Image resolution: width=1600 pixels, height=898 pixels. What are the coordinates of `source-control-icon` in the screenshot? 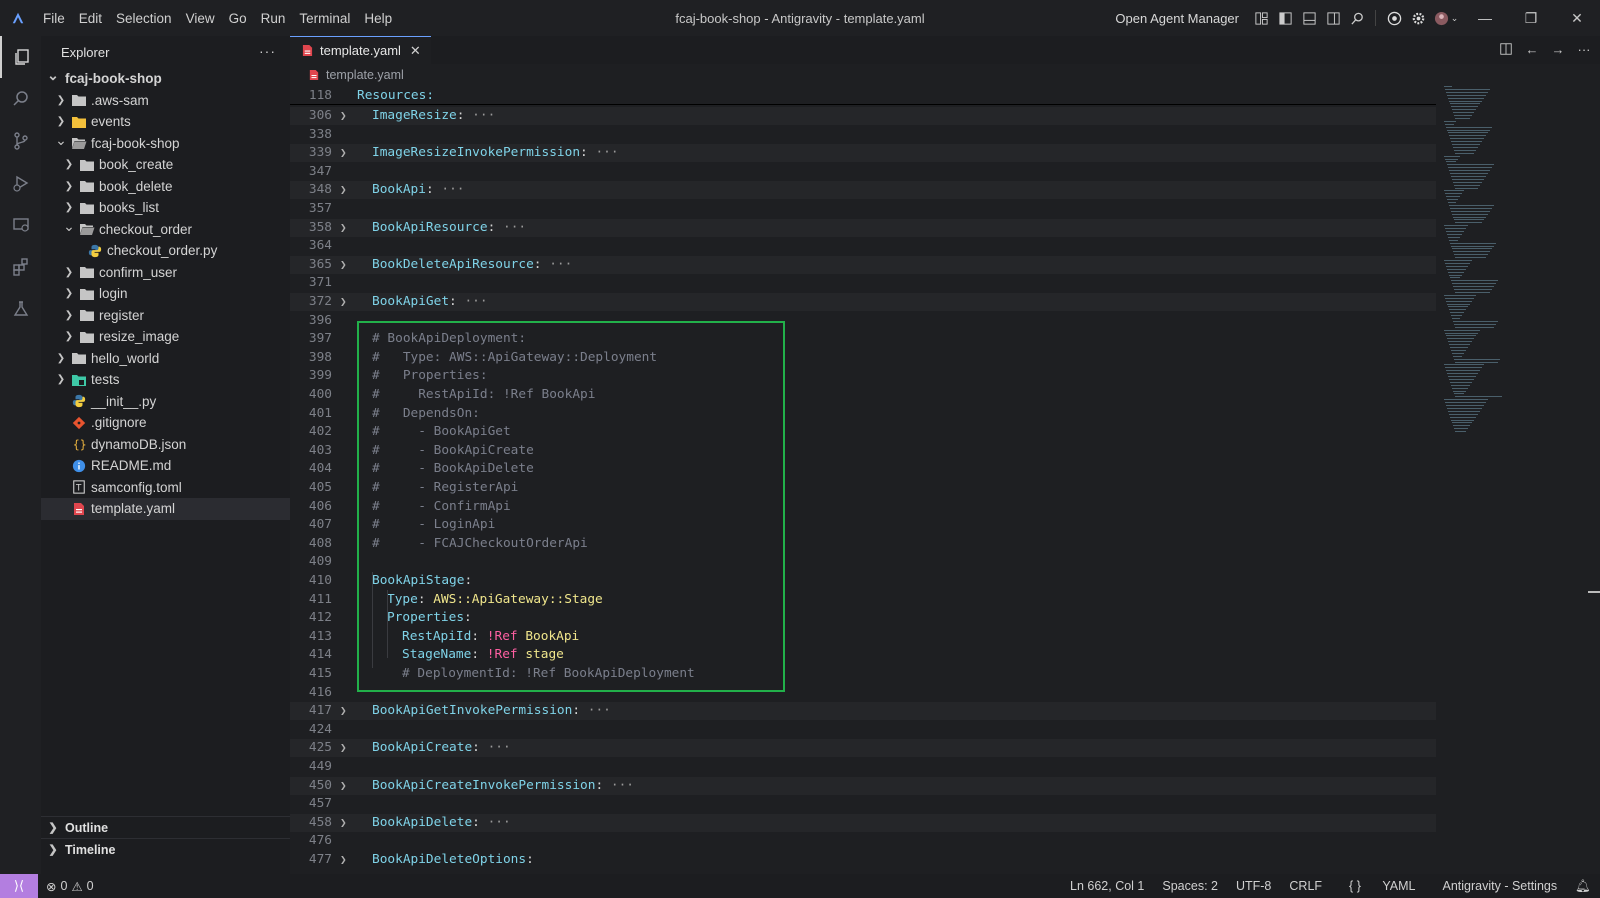 It's located at (20, 141).